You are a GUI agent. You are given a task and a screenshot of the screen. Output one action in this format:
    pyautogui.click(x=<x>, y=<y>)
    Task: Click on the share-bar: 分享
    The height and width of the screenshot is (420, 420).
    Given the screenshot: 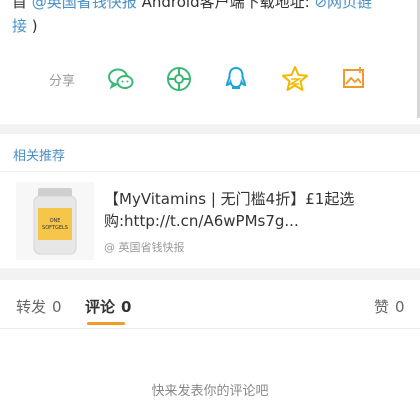 What is the action you would take?
    pyautogui.click(x=210, y=80)
    